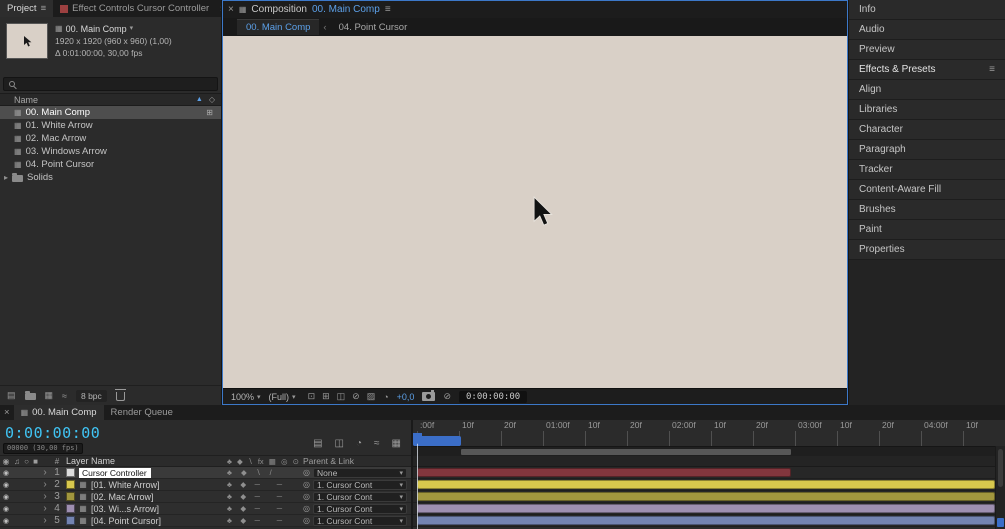  What do you see at coordinates (326, 396) in the screenshot?
I see `mask-visibility-icon: ⊞` at bounding box center [326, 396].